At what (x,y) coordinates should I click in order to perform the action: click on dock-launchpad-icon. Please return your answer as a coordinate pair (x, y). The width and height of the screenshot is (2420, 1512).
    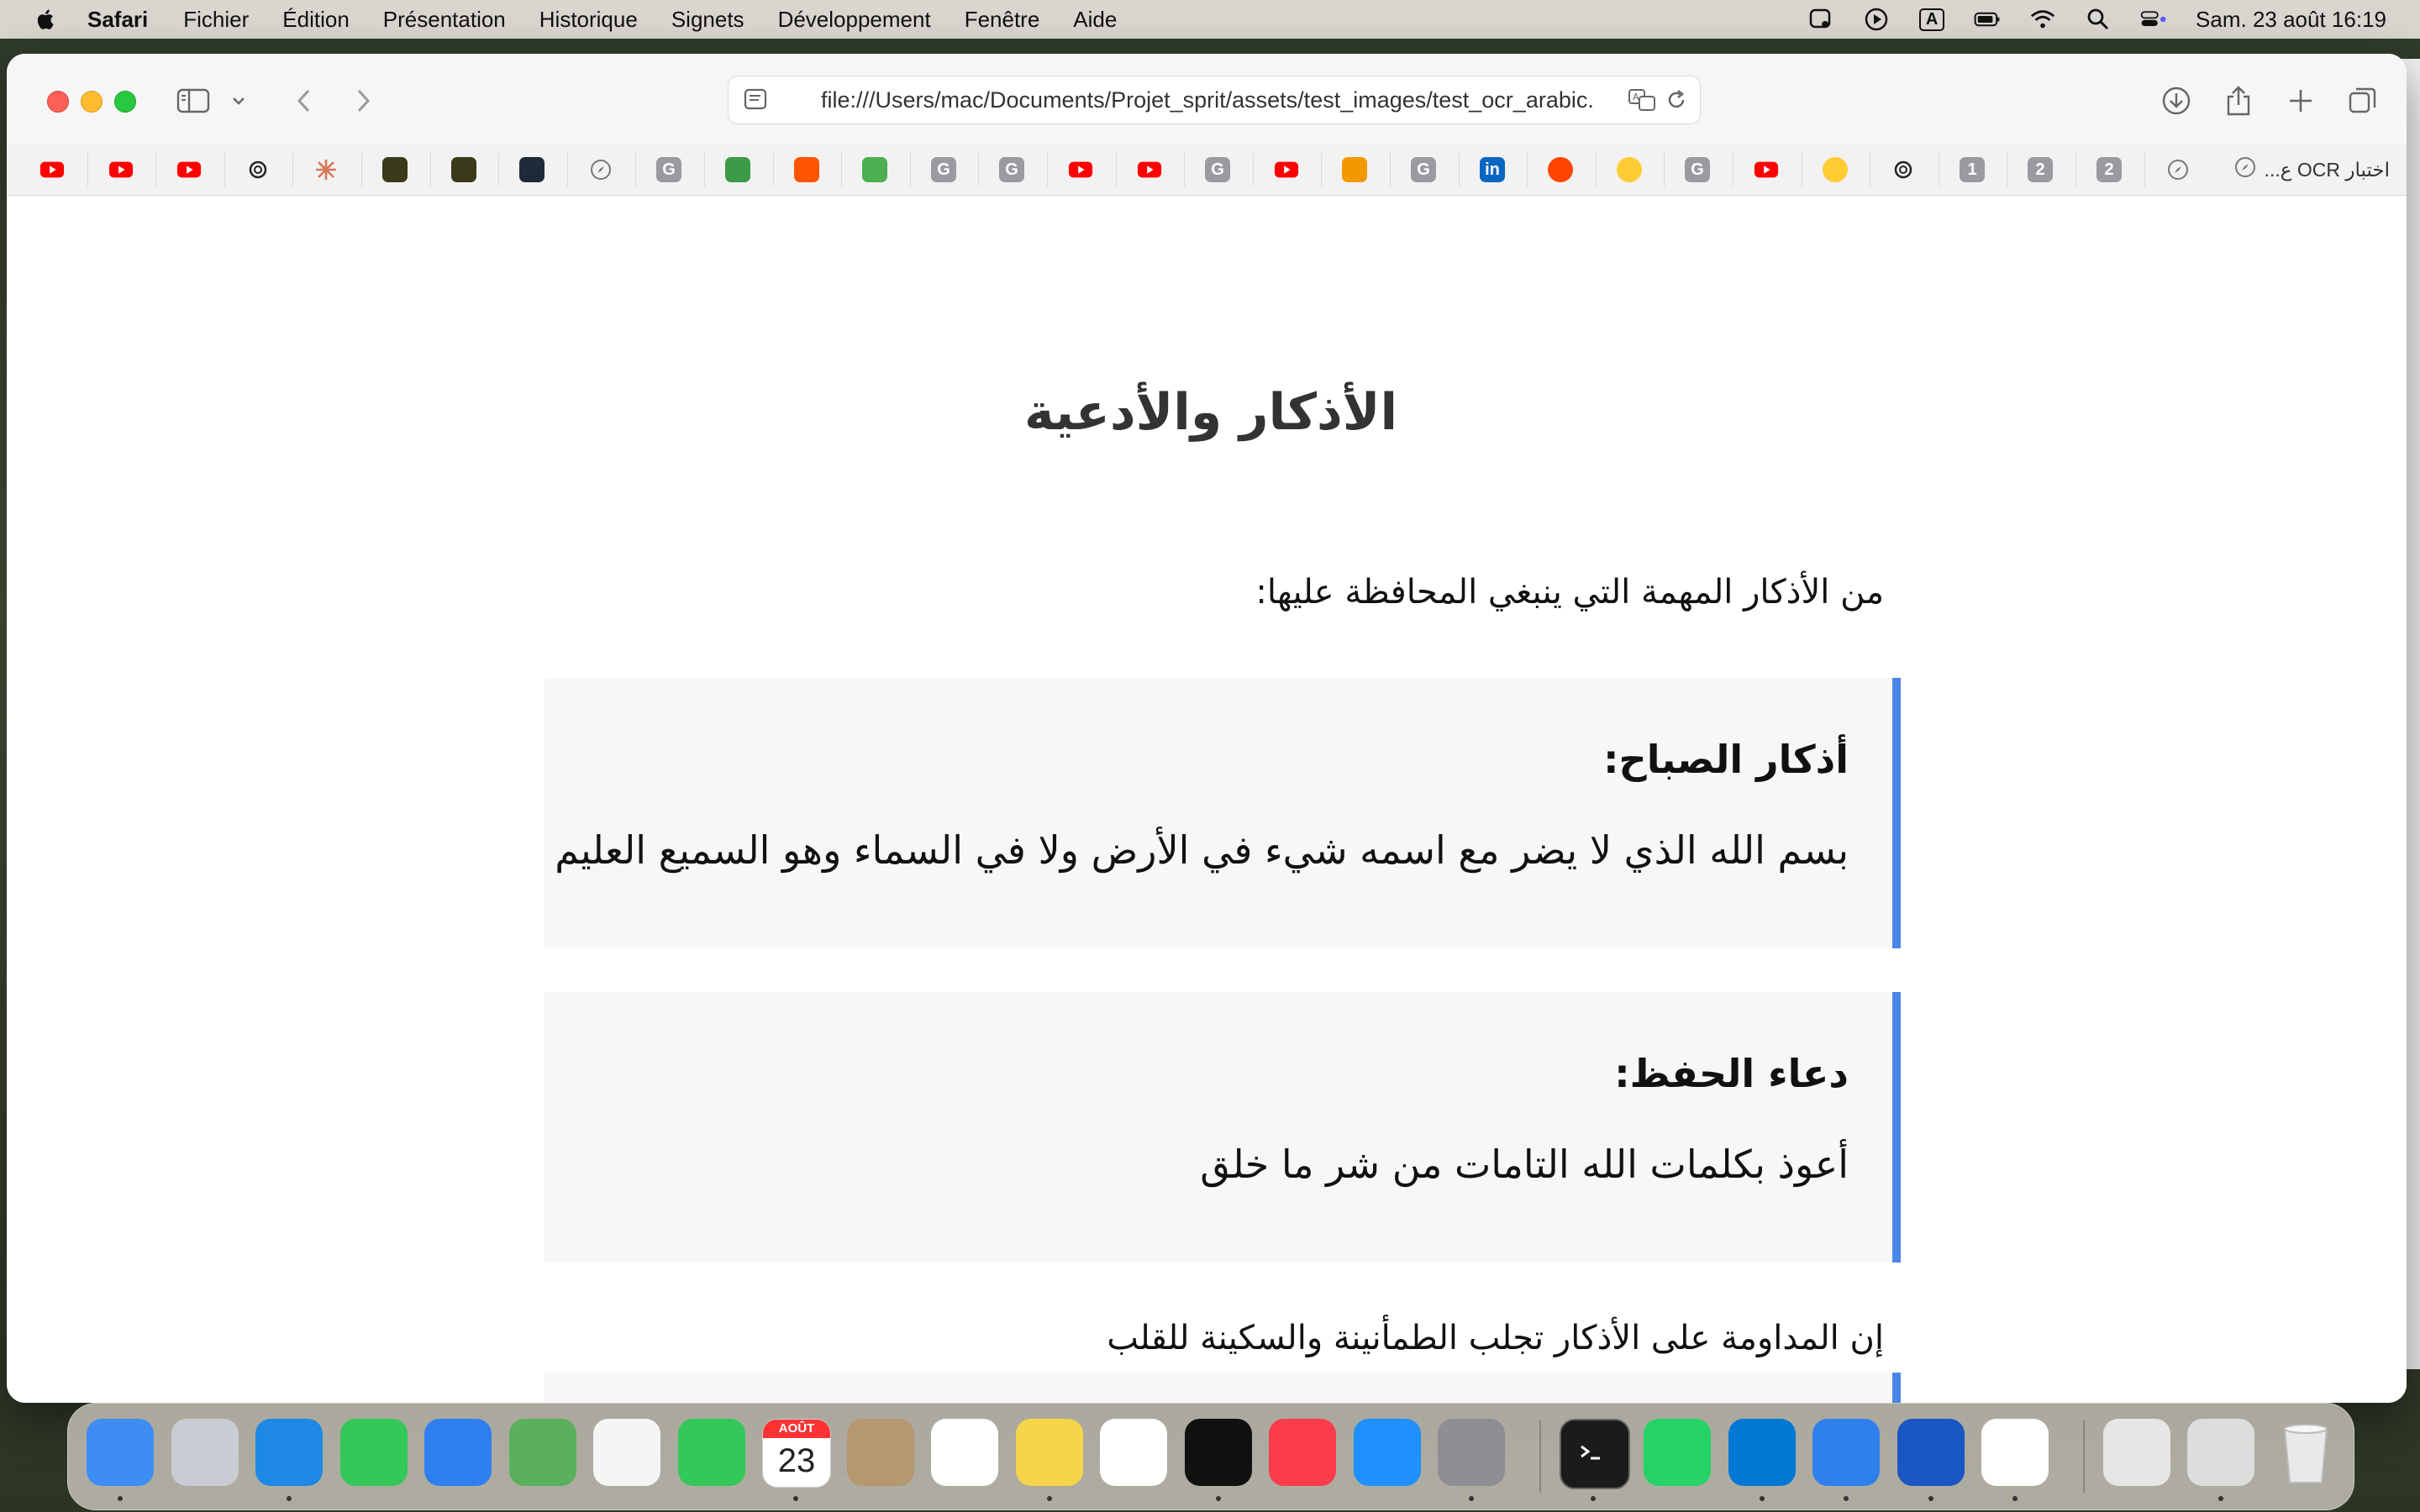
    Looking at the image, I should click on (205, 1452).